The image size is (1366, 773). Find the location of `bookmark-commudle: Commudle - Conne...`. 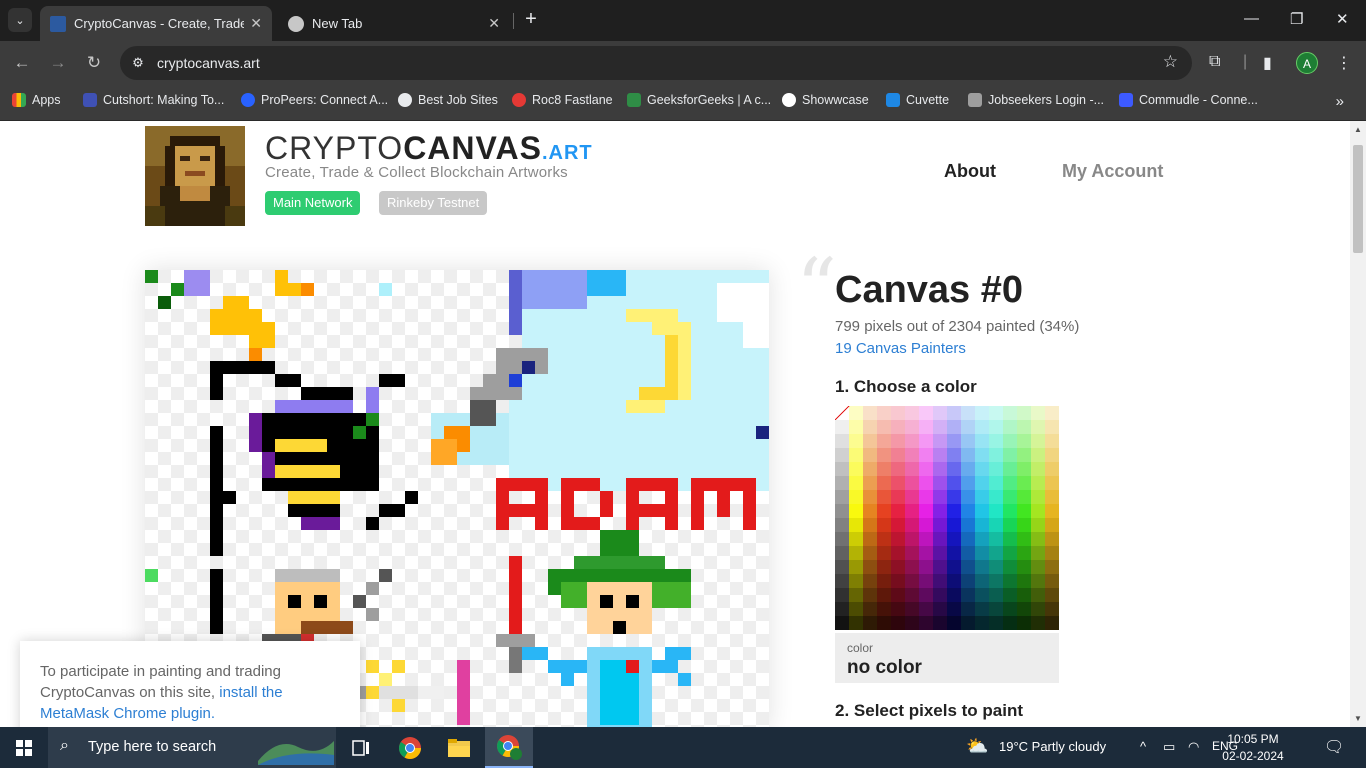

bookmark-commudle: Commudle - Conne... is located at coordinates (1188, 100).